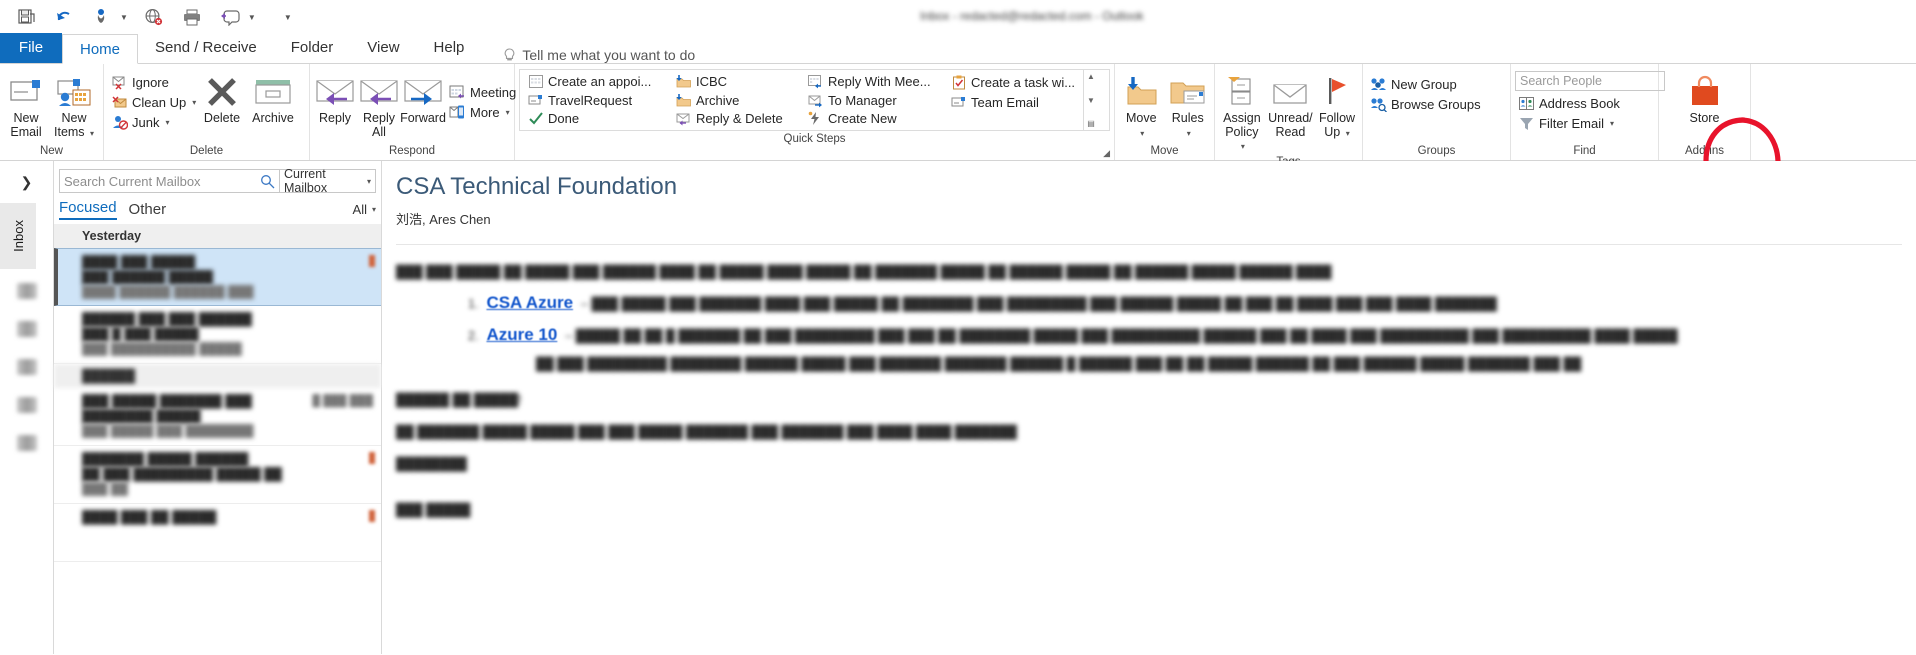 The image size is (1916, 655). I want to click on list-item: ████ ███ ██ █████, so click(217, 533).